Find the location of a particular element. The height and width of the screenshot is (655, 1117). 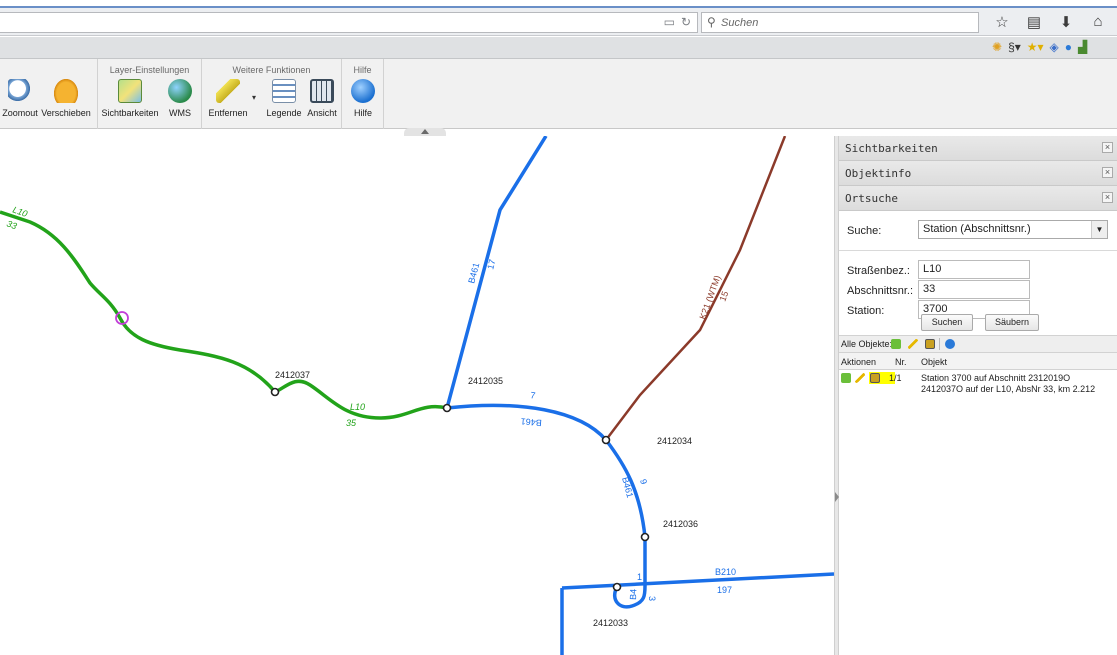

star-icon: ☆ is located at coordinates (1002, 22).